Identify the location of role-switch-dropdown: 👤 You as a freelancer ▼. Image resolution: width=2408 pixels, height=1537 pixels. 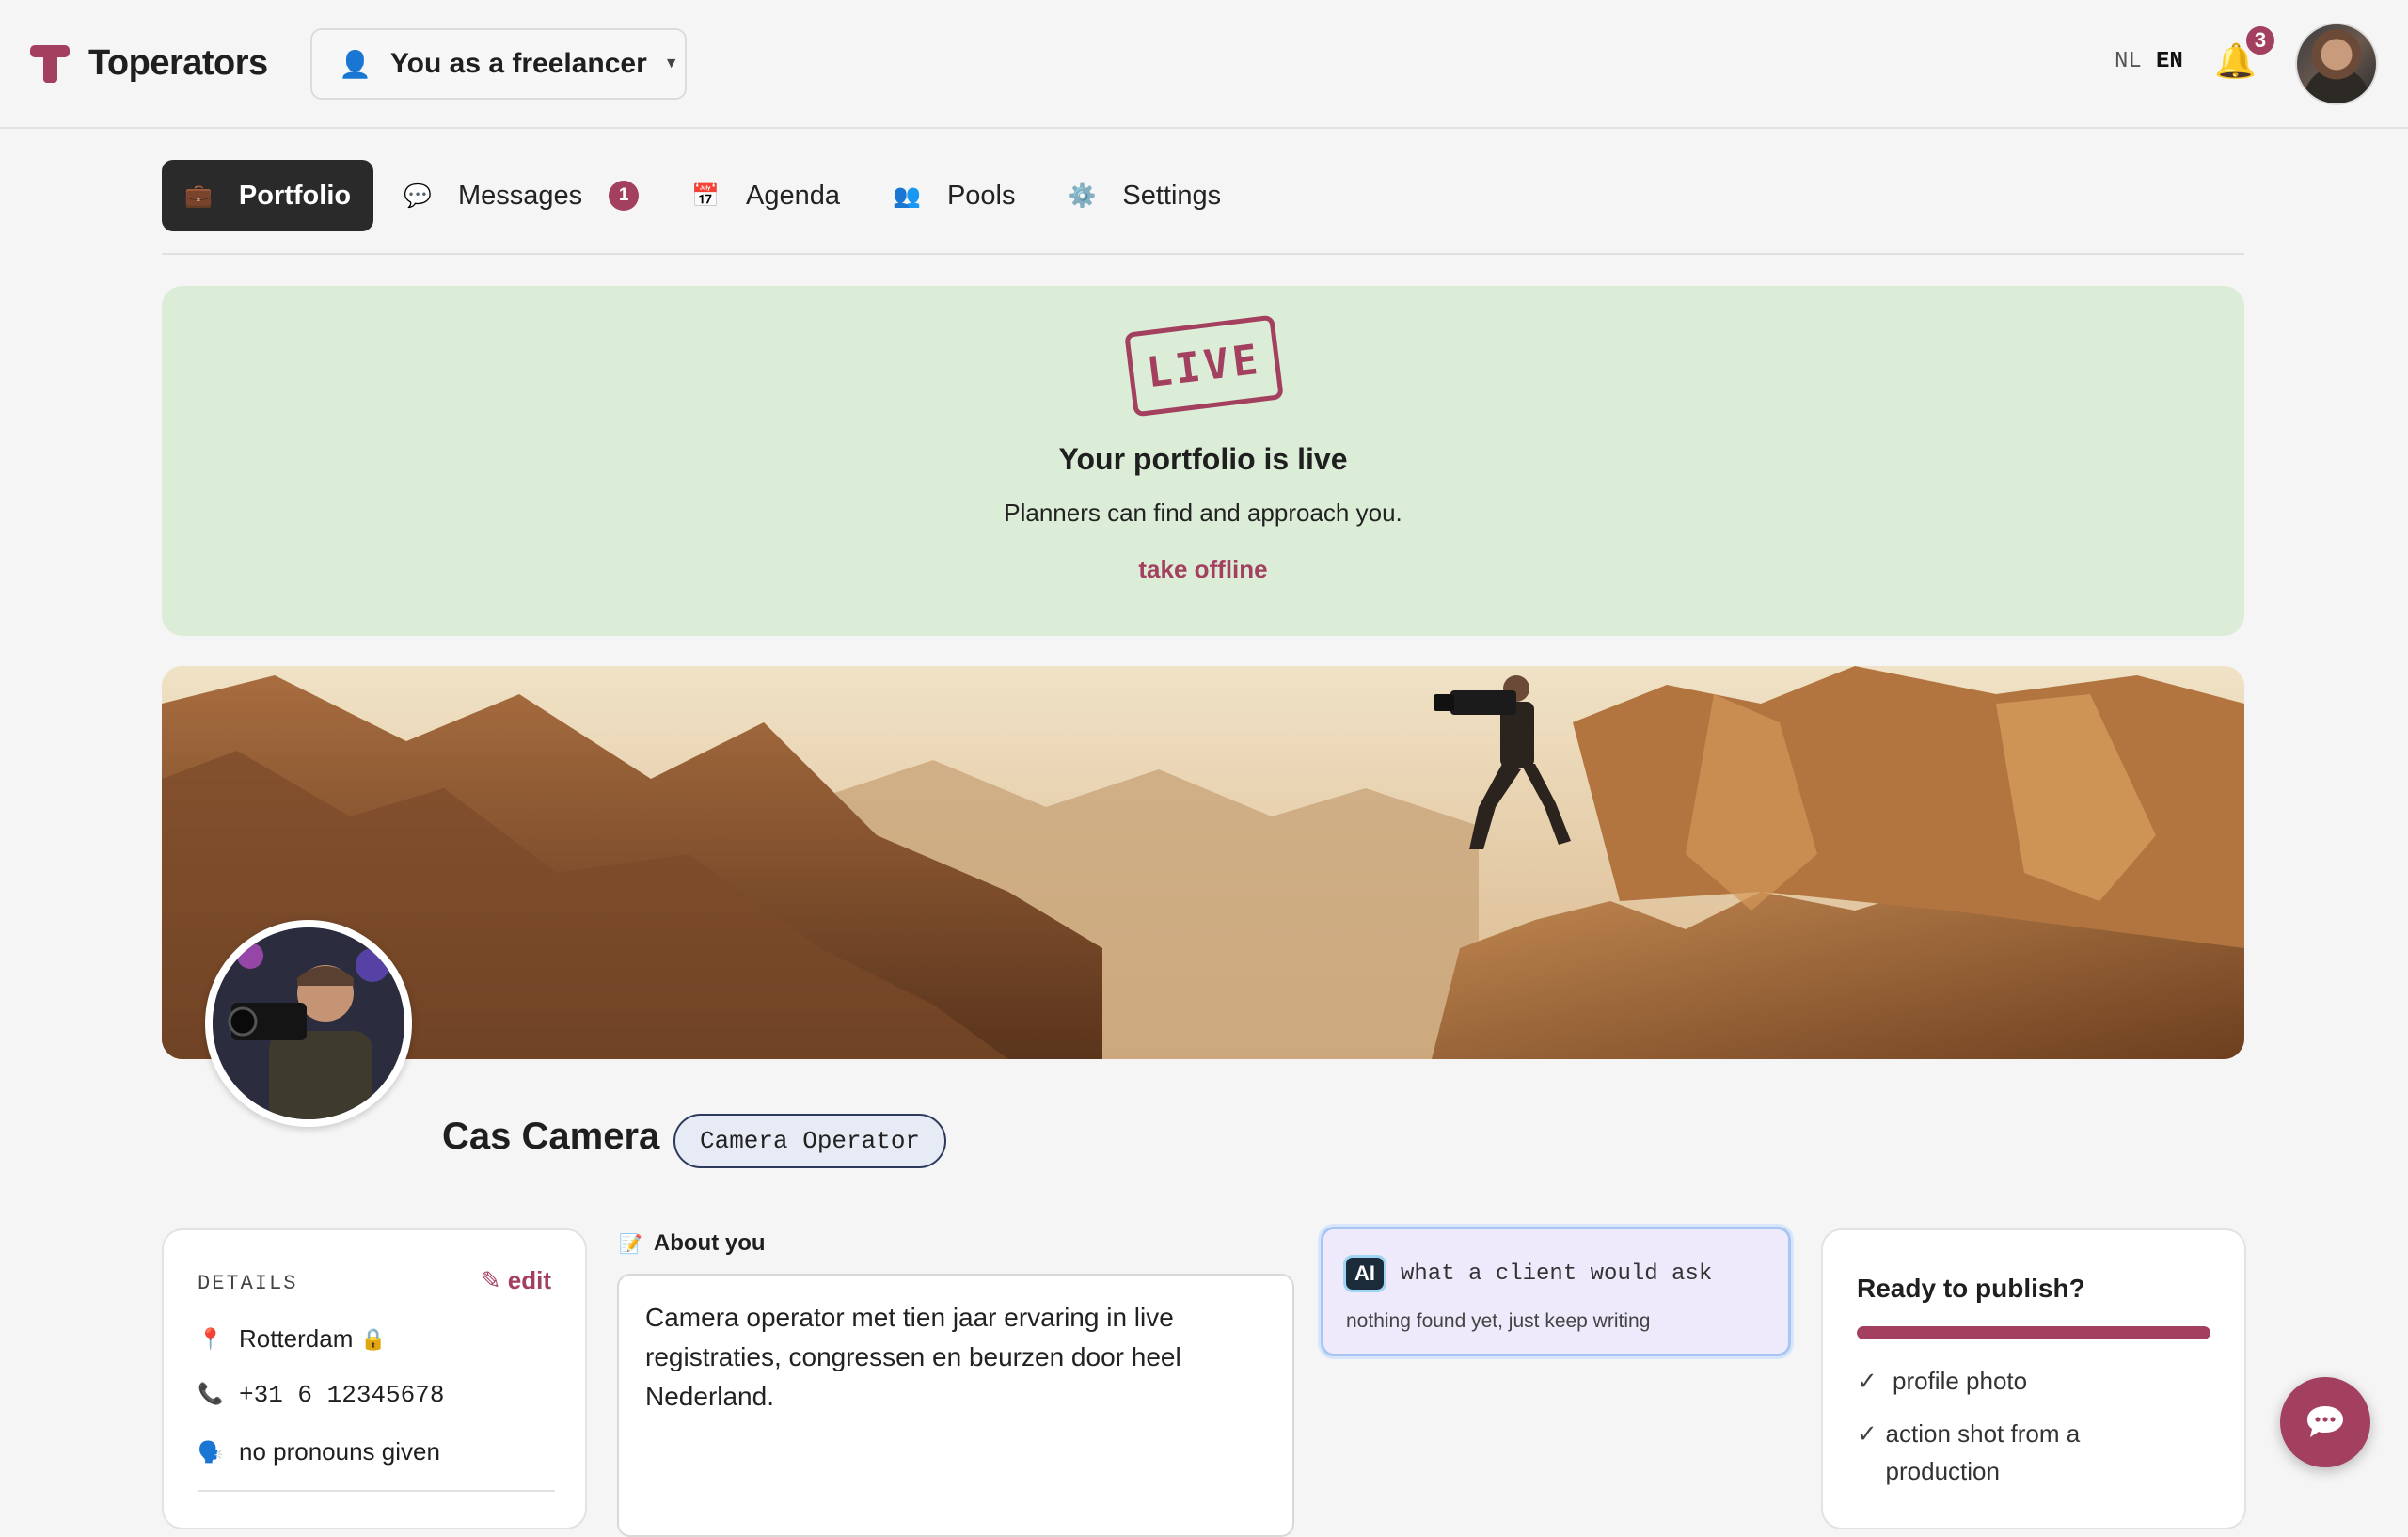
(499, 64).